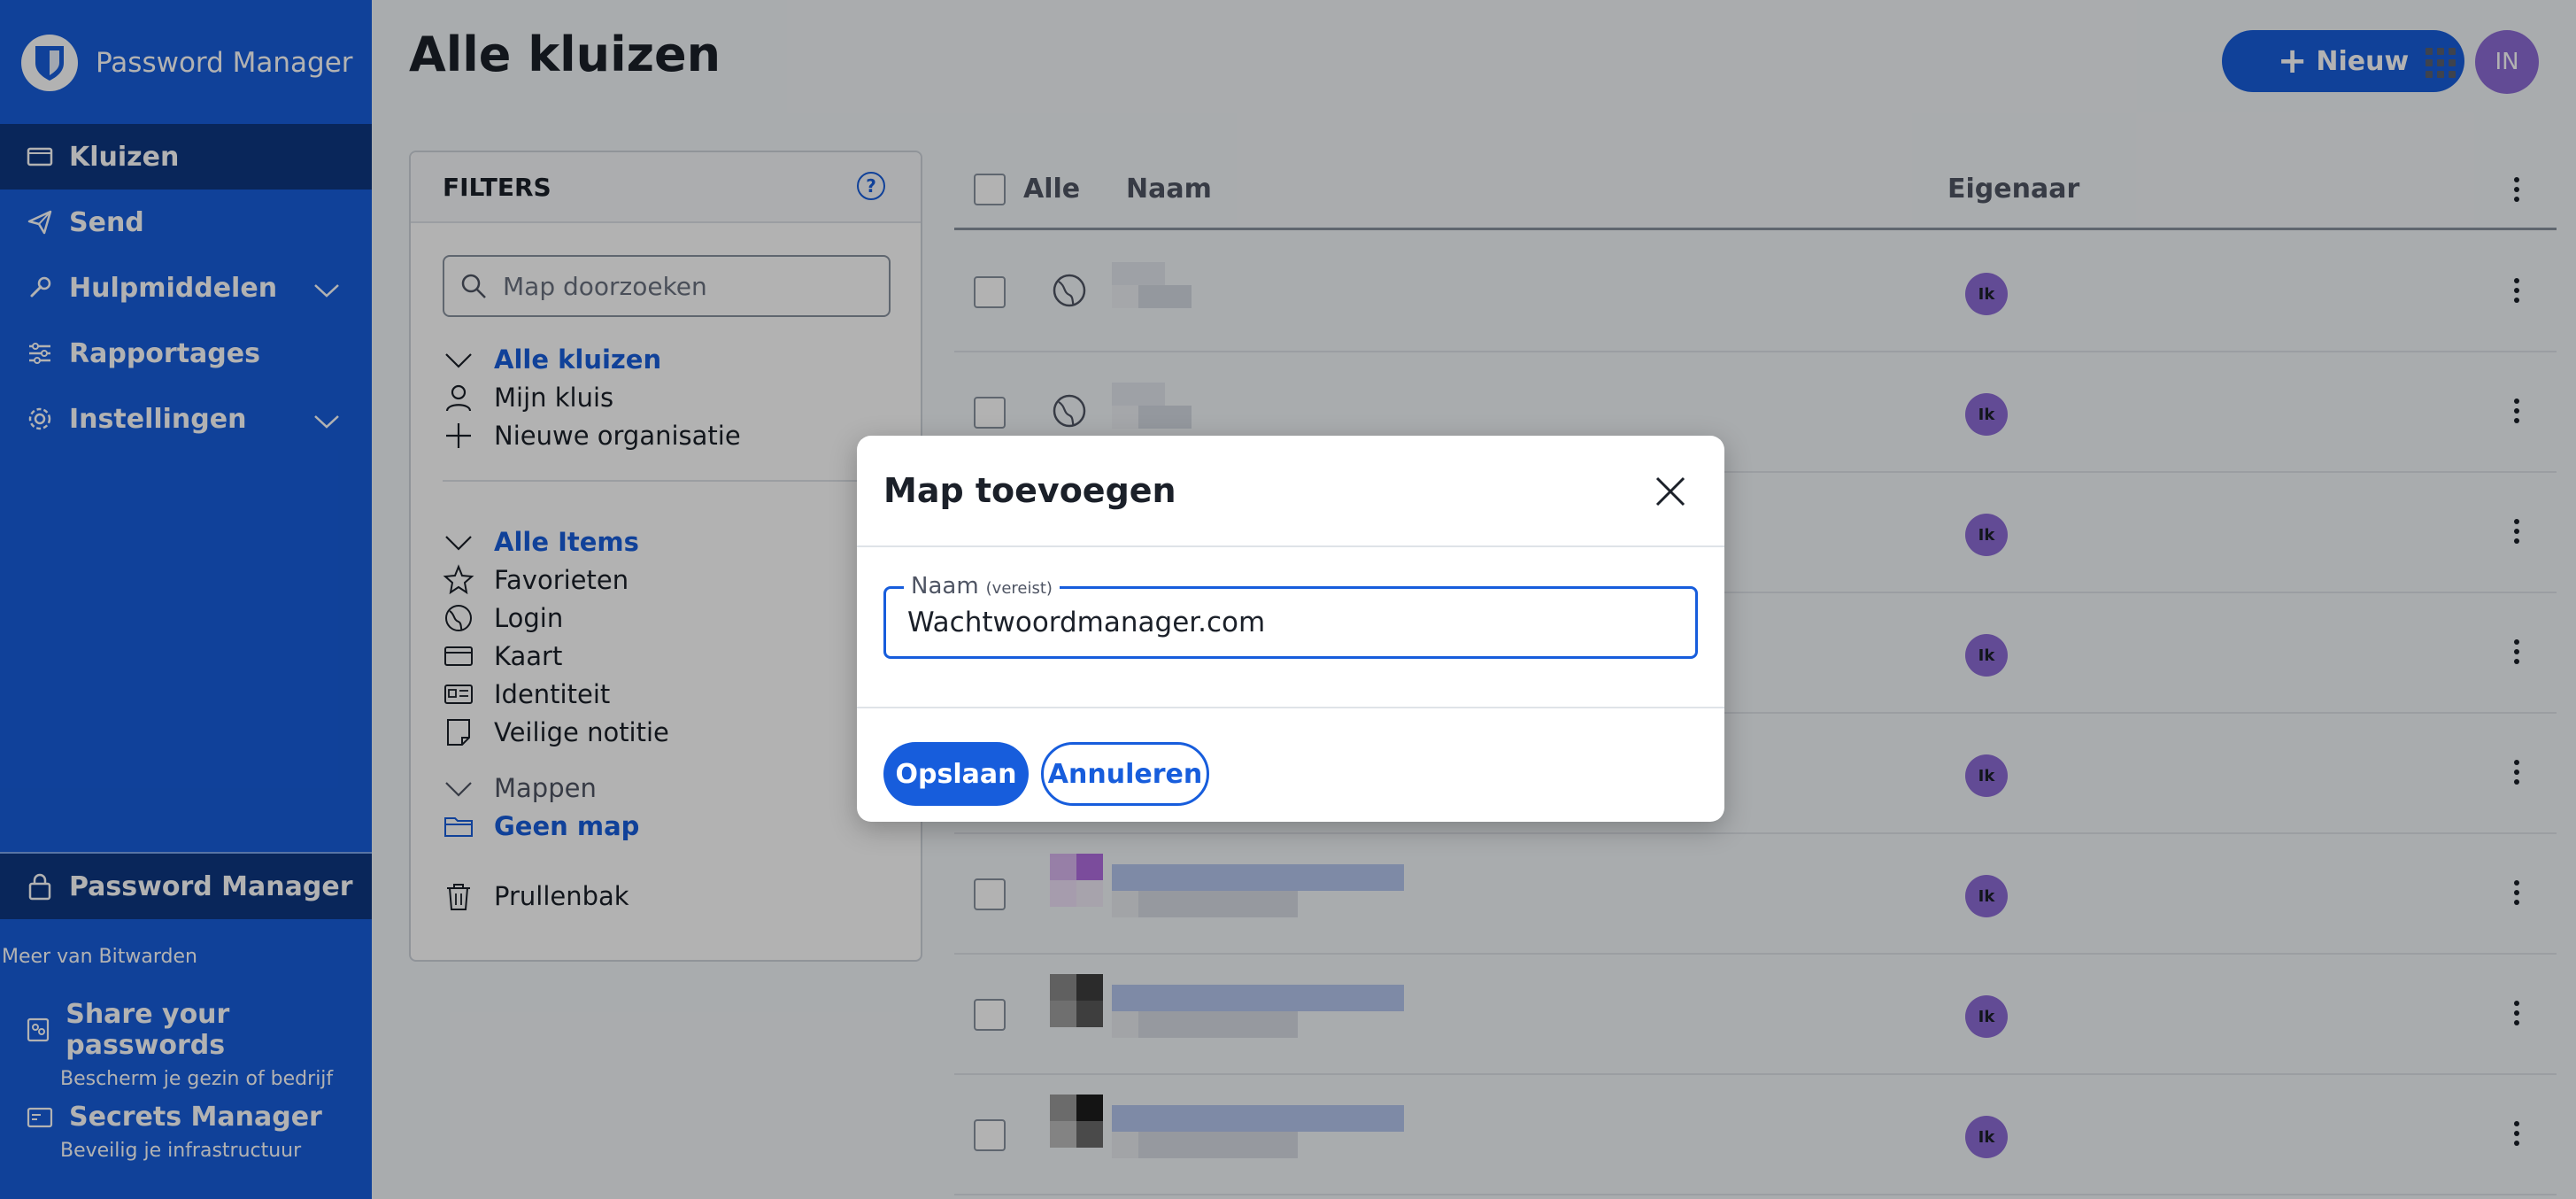  What do you see at coordinates (945, 587) in the screenshot?
I see `field-label-text: Naam` at bounding box center [945, 587].